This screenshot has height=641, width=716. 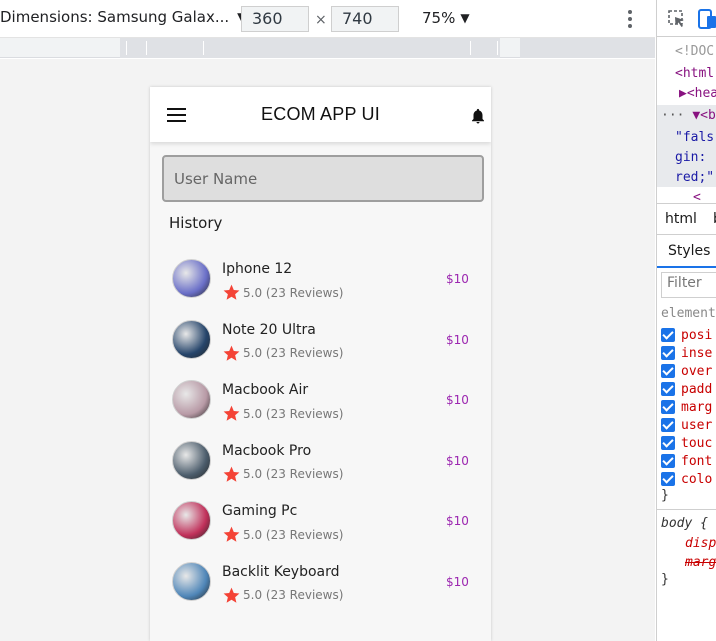 What do you see at coordinates (691, 157) in the screenshot?
I see `code-line: gin:` at bounding box center [691, 157].